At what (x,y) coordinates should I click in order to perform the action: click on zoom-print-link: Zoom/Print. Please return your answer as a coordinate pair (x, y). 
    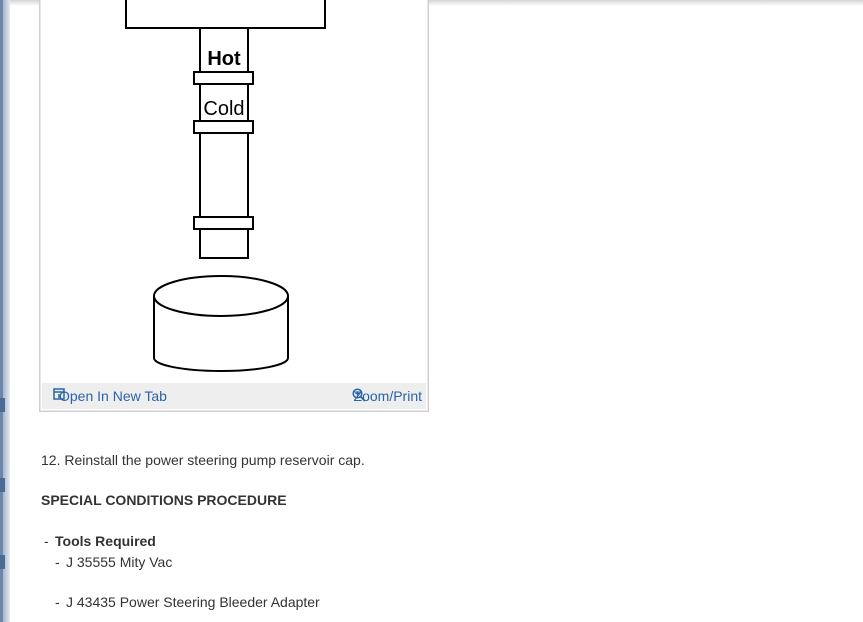
    Looking at the image, I should click on (386, 396).